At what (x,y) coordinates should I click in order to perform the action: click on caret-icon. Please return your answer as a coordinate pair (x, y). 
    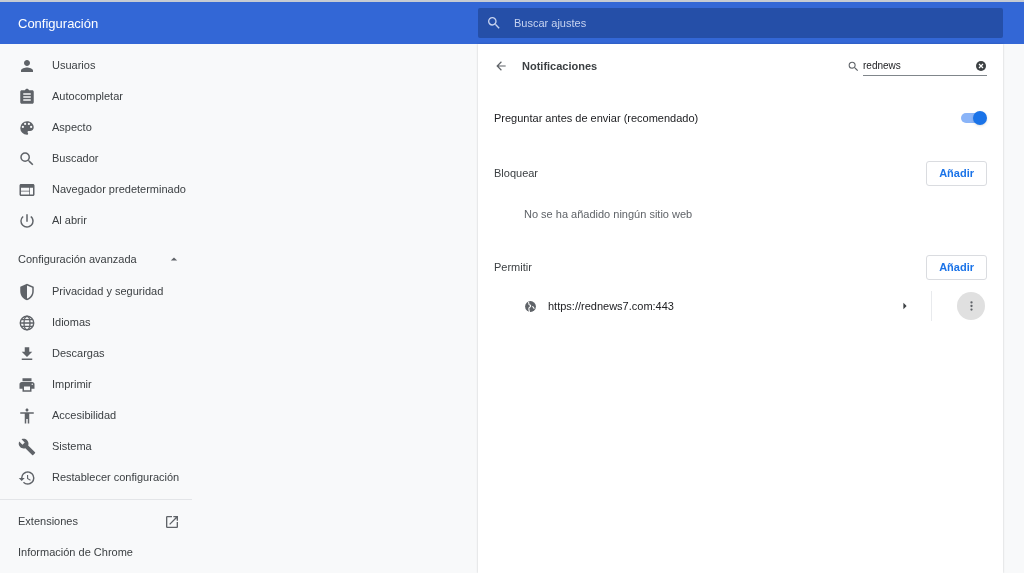
    Looking at the image, I should click on (174, 259).